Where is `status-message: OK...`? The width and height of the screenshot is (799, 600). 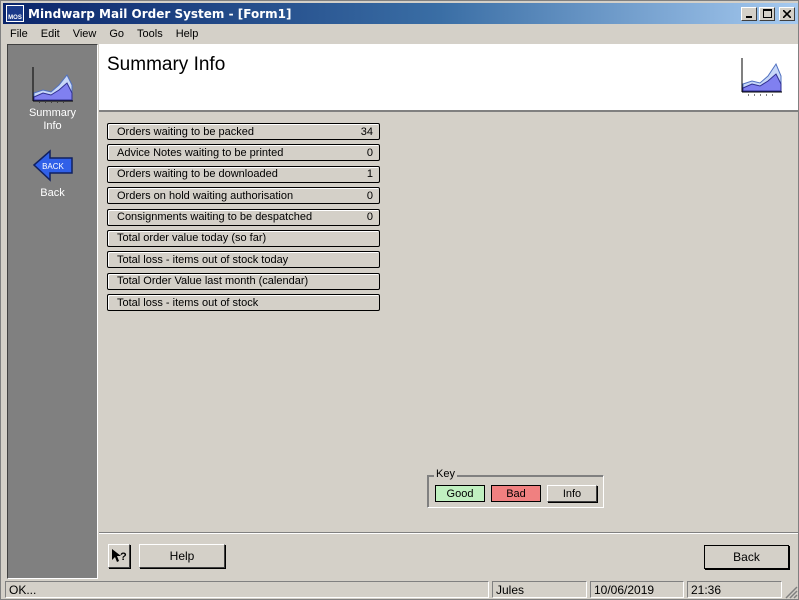 status-message: OK... is located at coordinates (247, 589).